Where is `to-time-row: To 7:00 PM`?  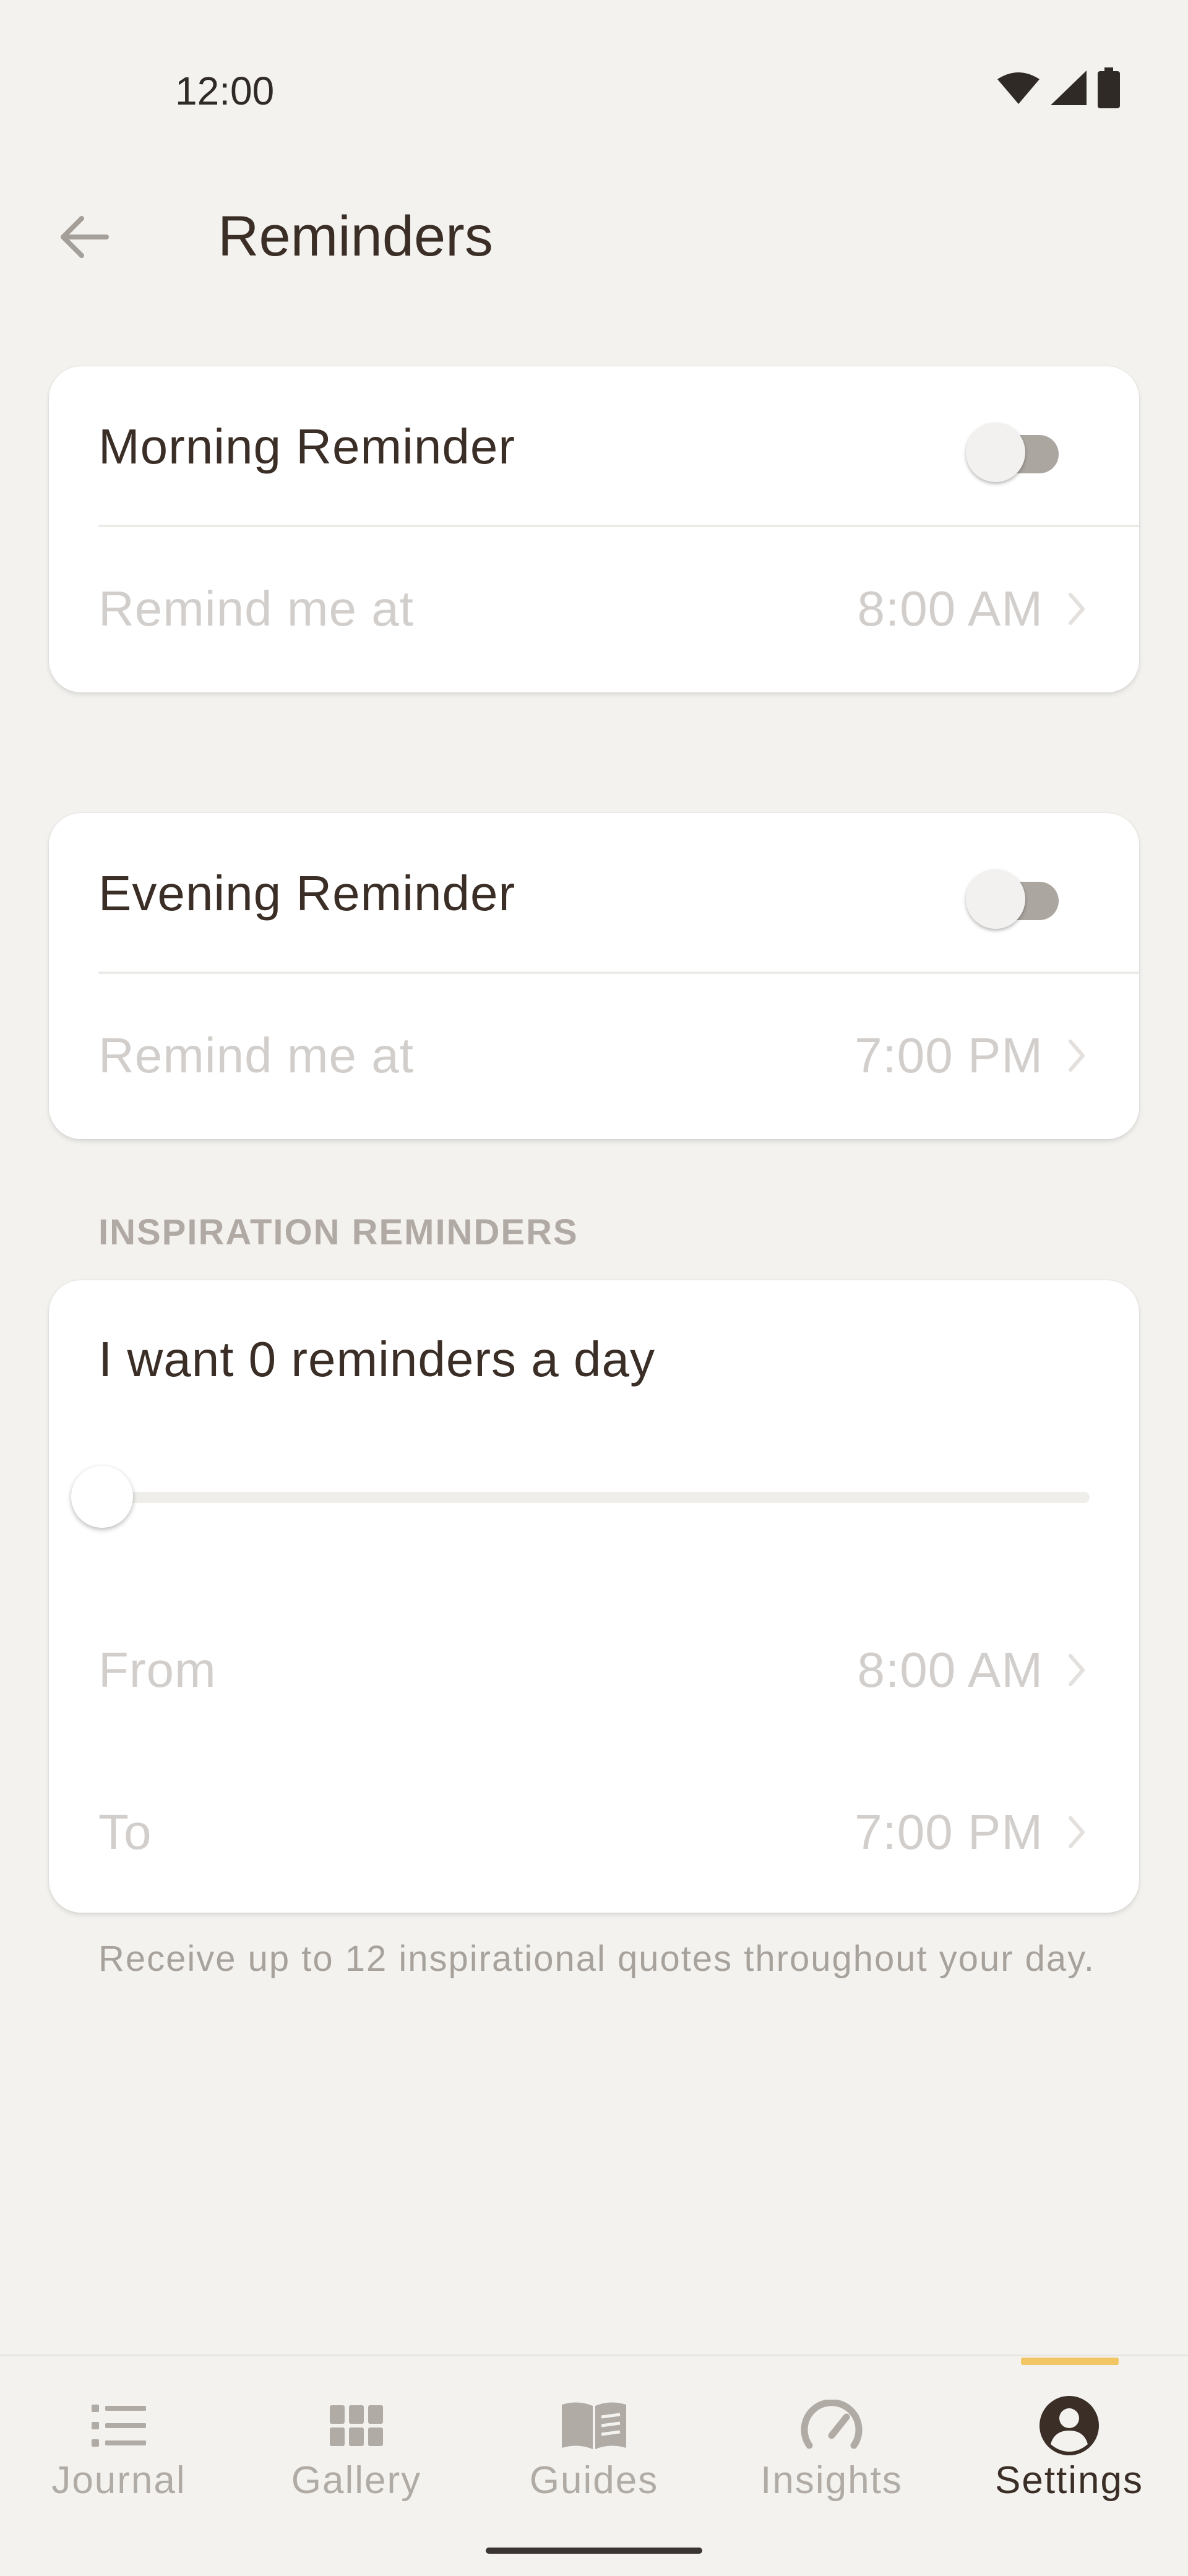 to-time-row: To 7:00 PM is located at coordinates (618, 1832).